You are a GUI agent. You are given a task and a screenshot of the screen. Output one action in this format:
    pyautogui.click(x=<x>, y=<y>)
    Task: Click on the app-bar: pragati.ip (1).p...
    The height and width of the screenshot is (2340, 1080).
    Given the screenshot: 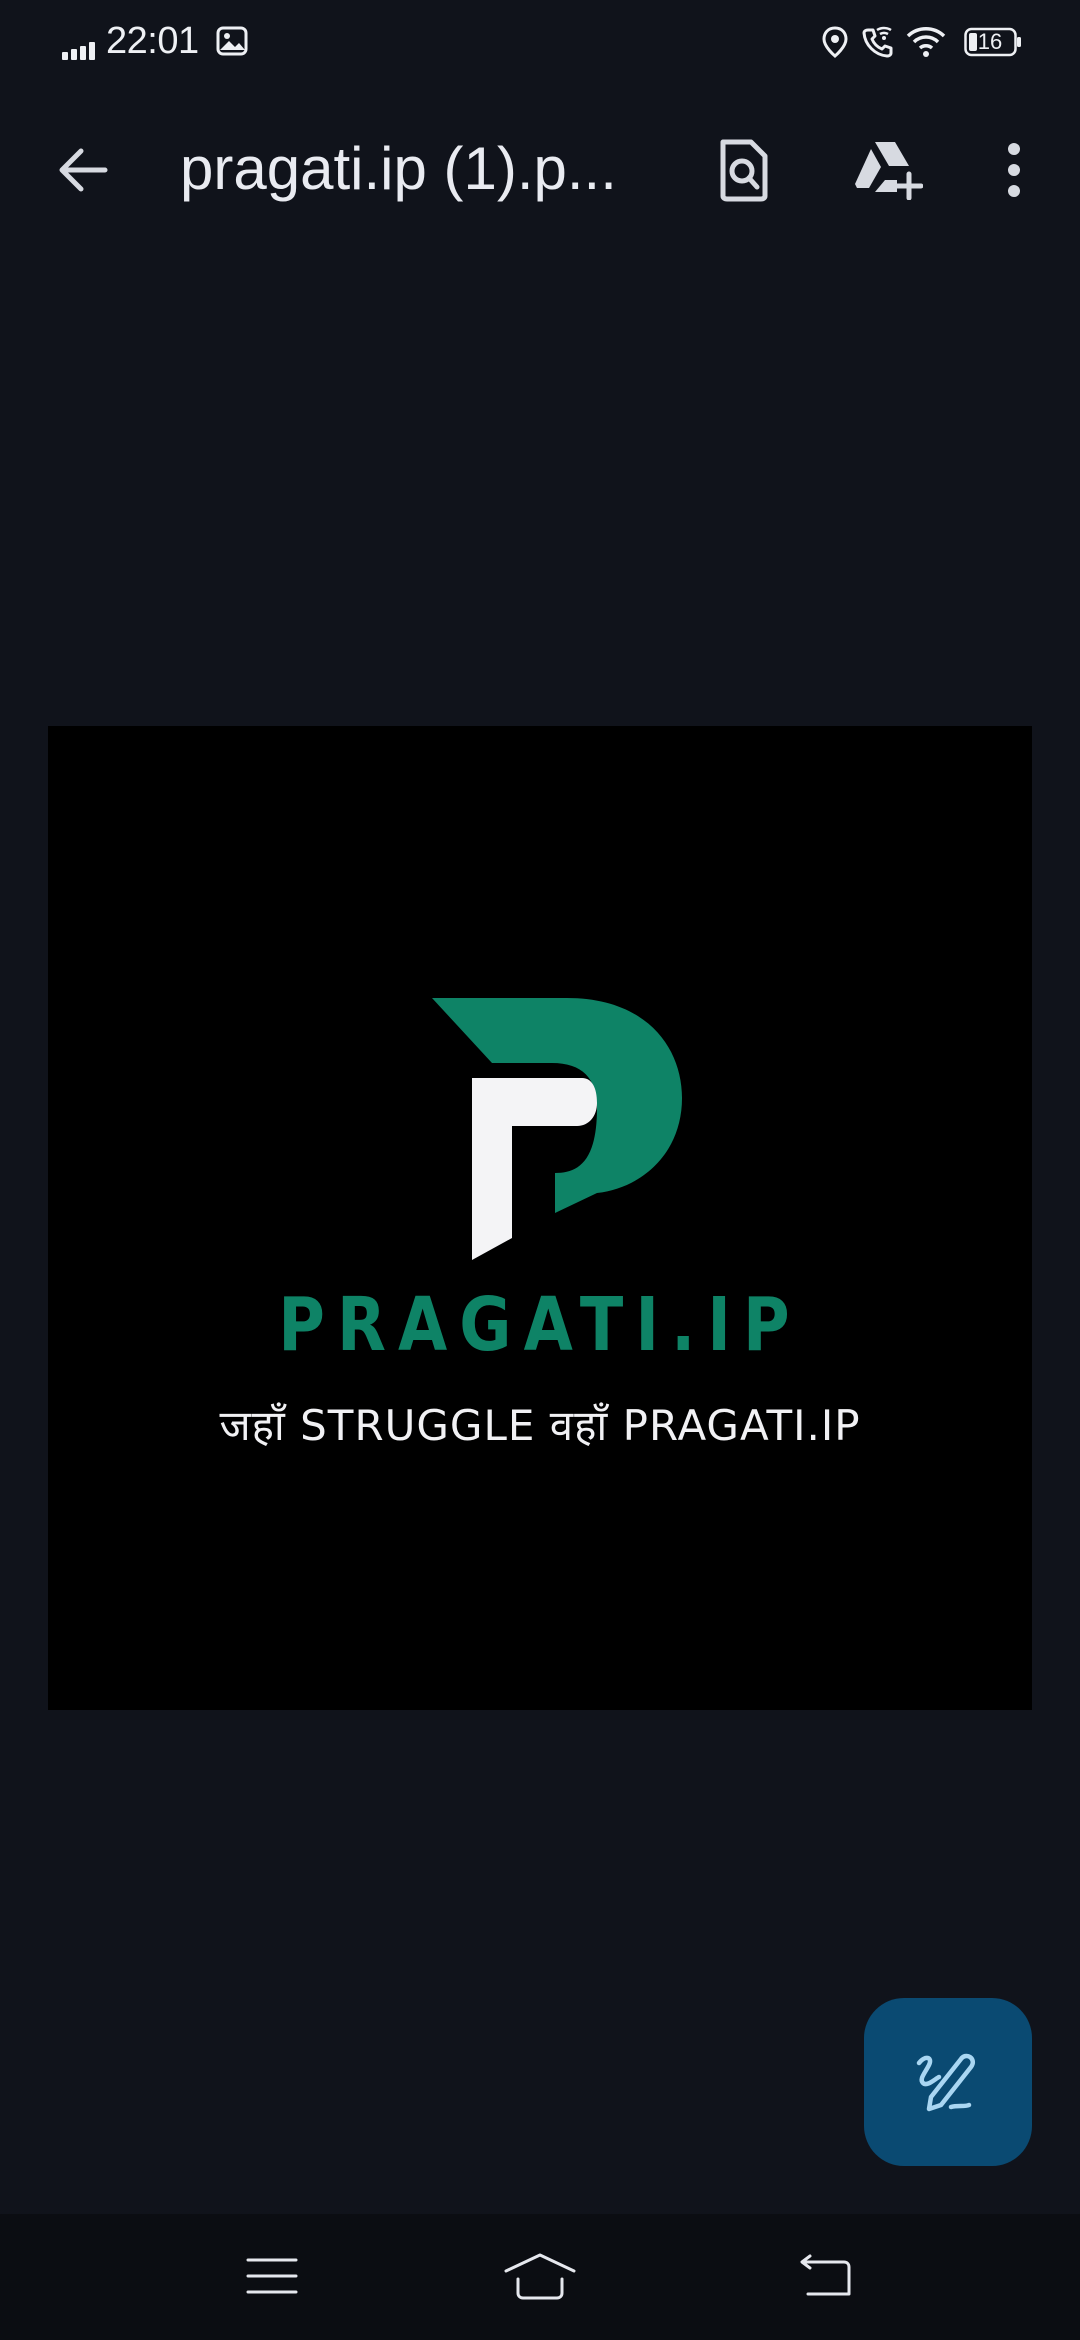 What is the action you would take?
    pyautogui.click(x=540, y=170)
    